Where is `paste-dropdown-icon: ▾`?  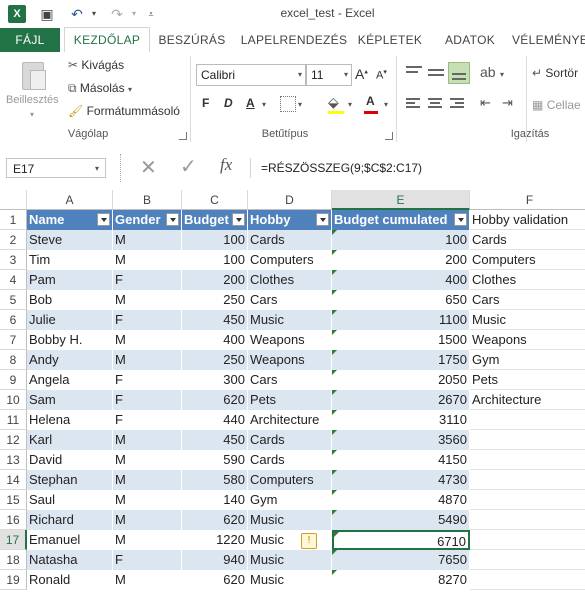
paste-dropdown-icon: ▾ is located at coordinates (32, 114).